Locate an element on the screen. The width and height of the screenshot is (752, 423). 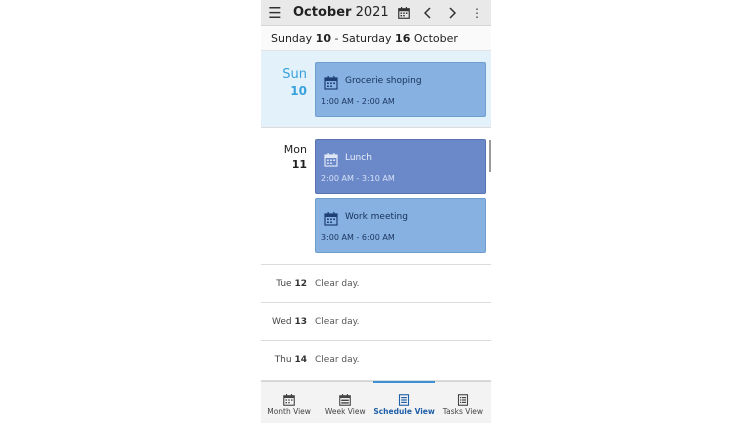
week-range-header: Sunday 10 - Saturday 16 October is located at coordinates (376, 38).